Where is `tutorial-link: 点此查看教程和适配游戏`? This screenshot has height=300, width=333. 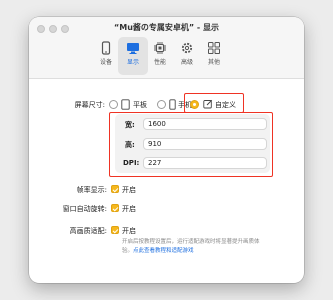
tutorial-link: 点此查看教程和适配游戏 is located at coordinates (163, 250).